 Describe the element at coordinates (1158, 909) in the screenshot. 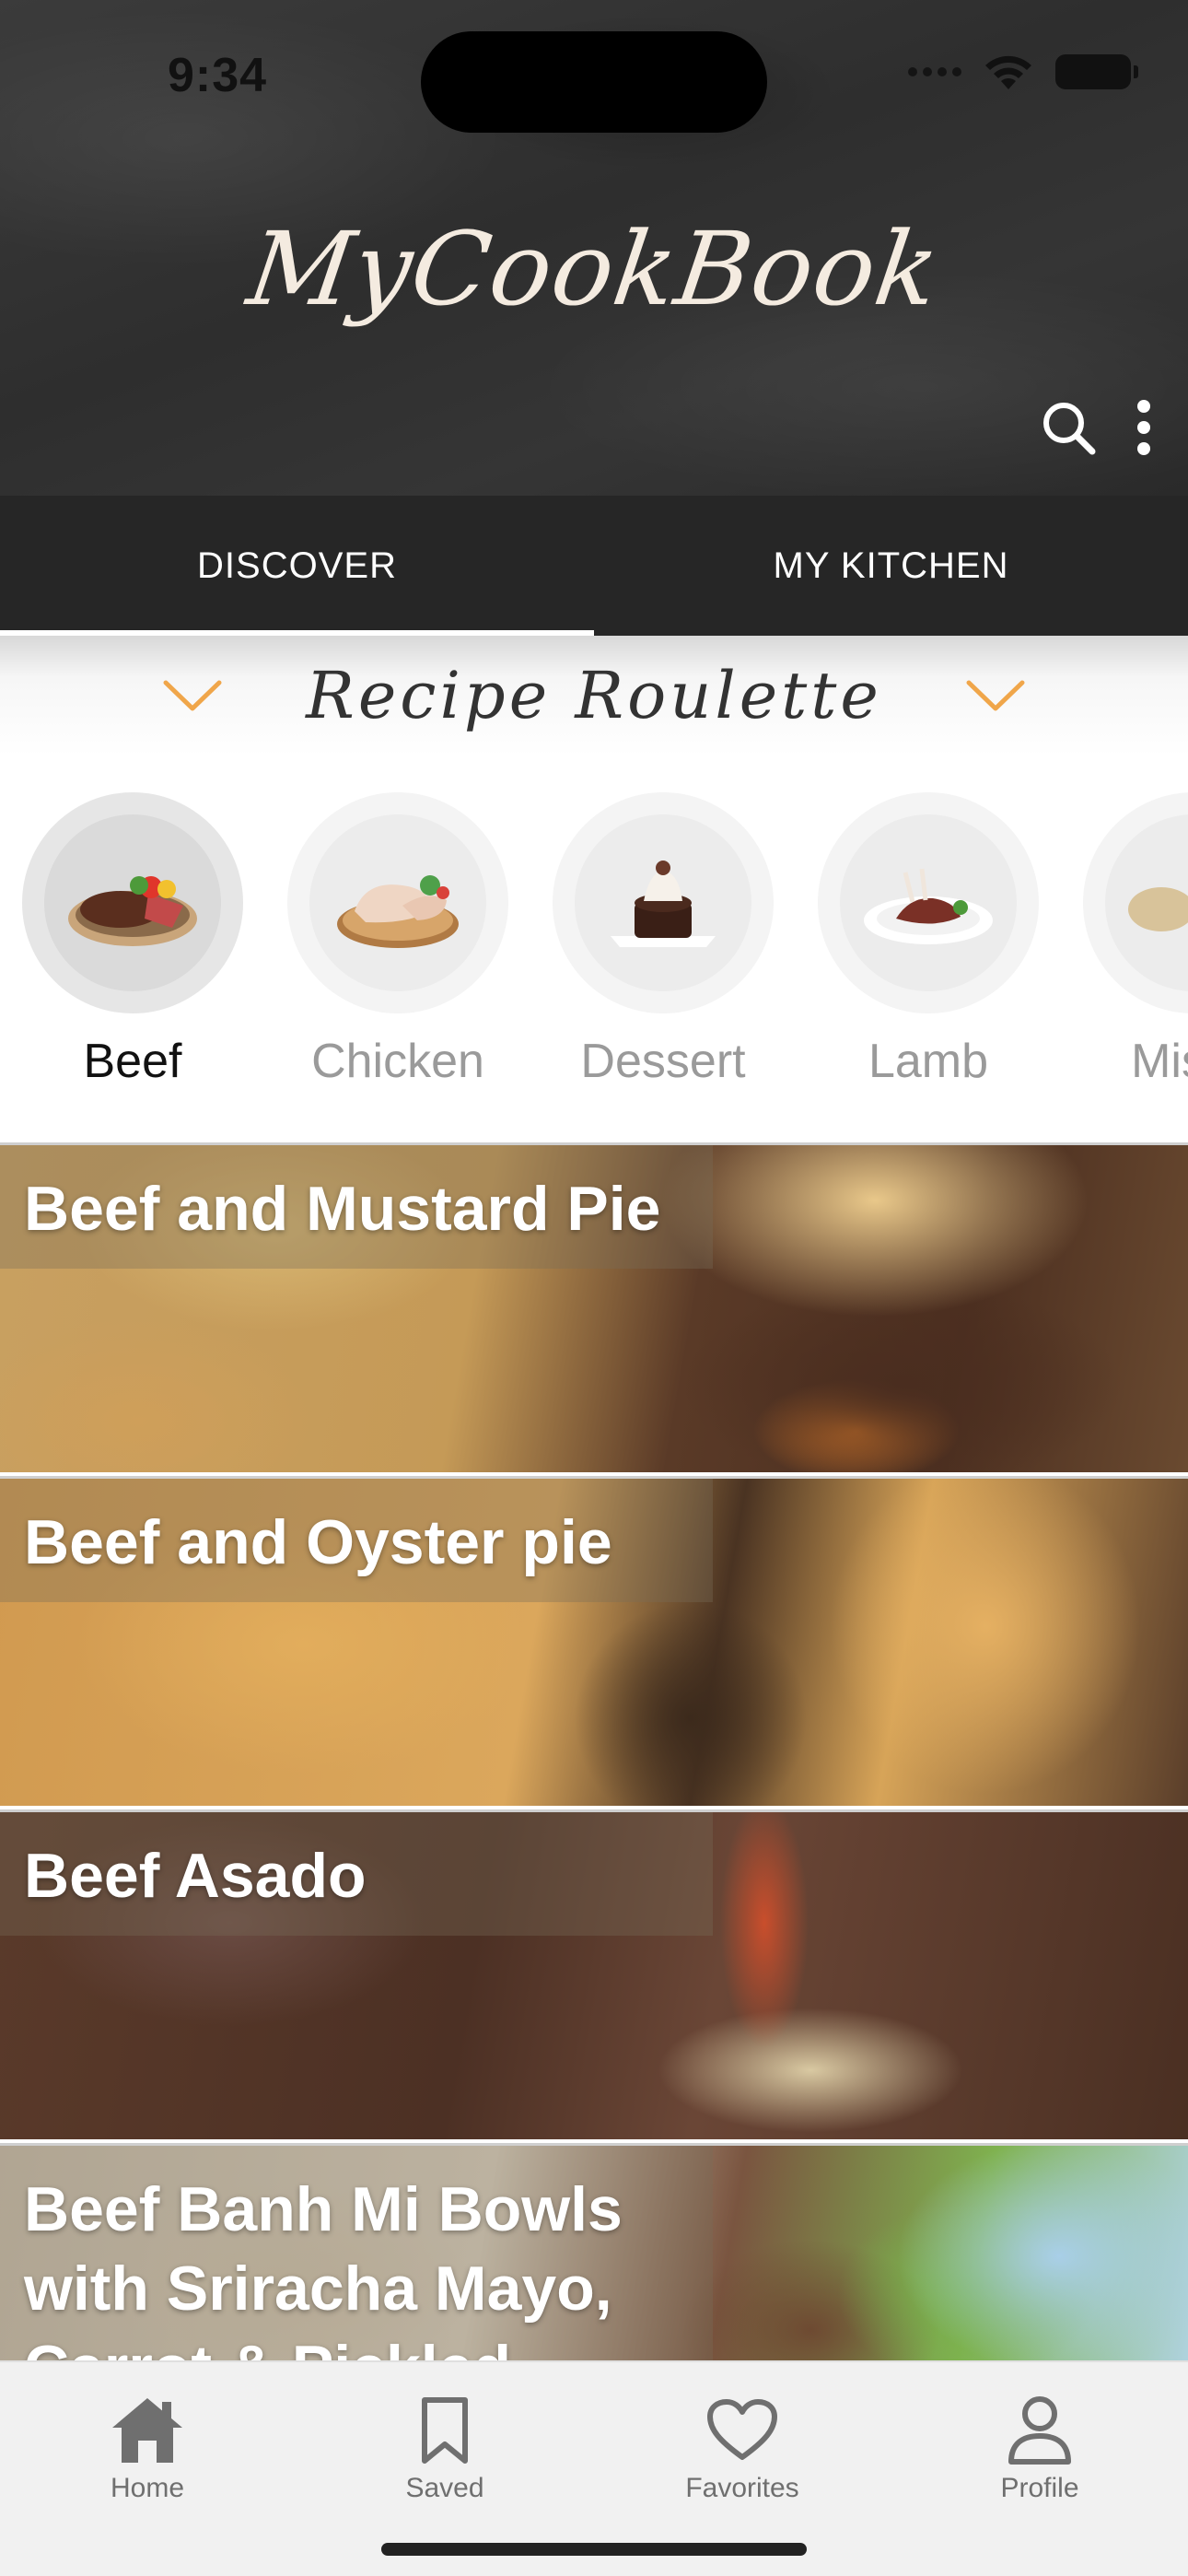

I see `misc-food-icon` at that location.